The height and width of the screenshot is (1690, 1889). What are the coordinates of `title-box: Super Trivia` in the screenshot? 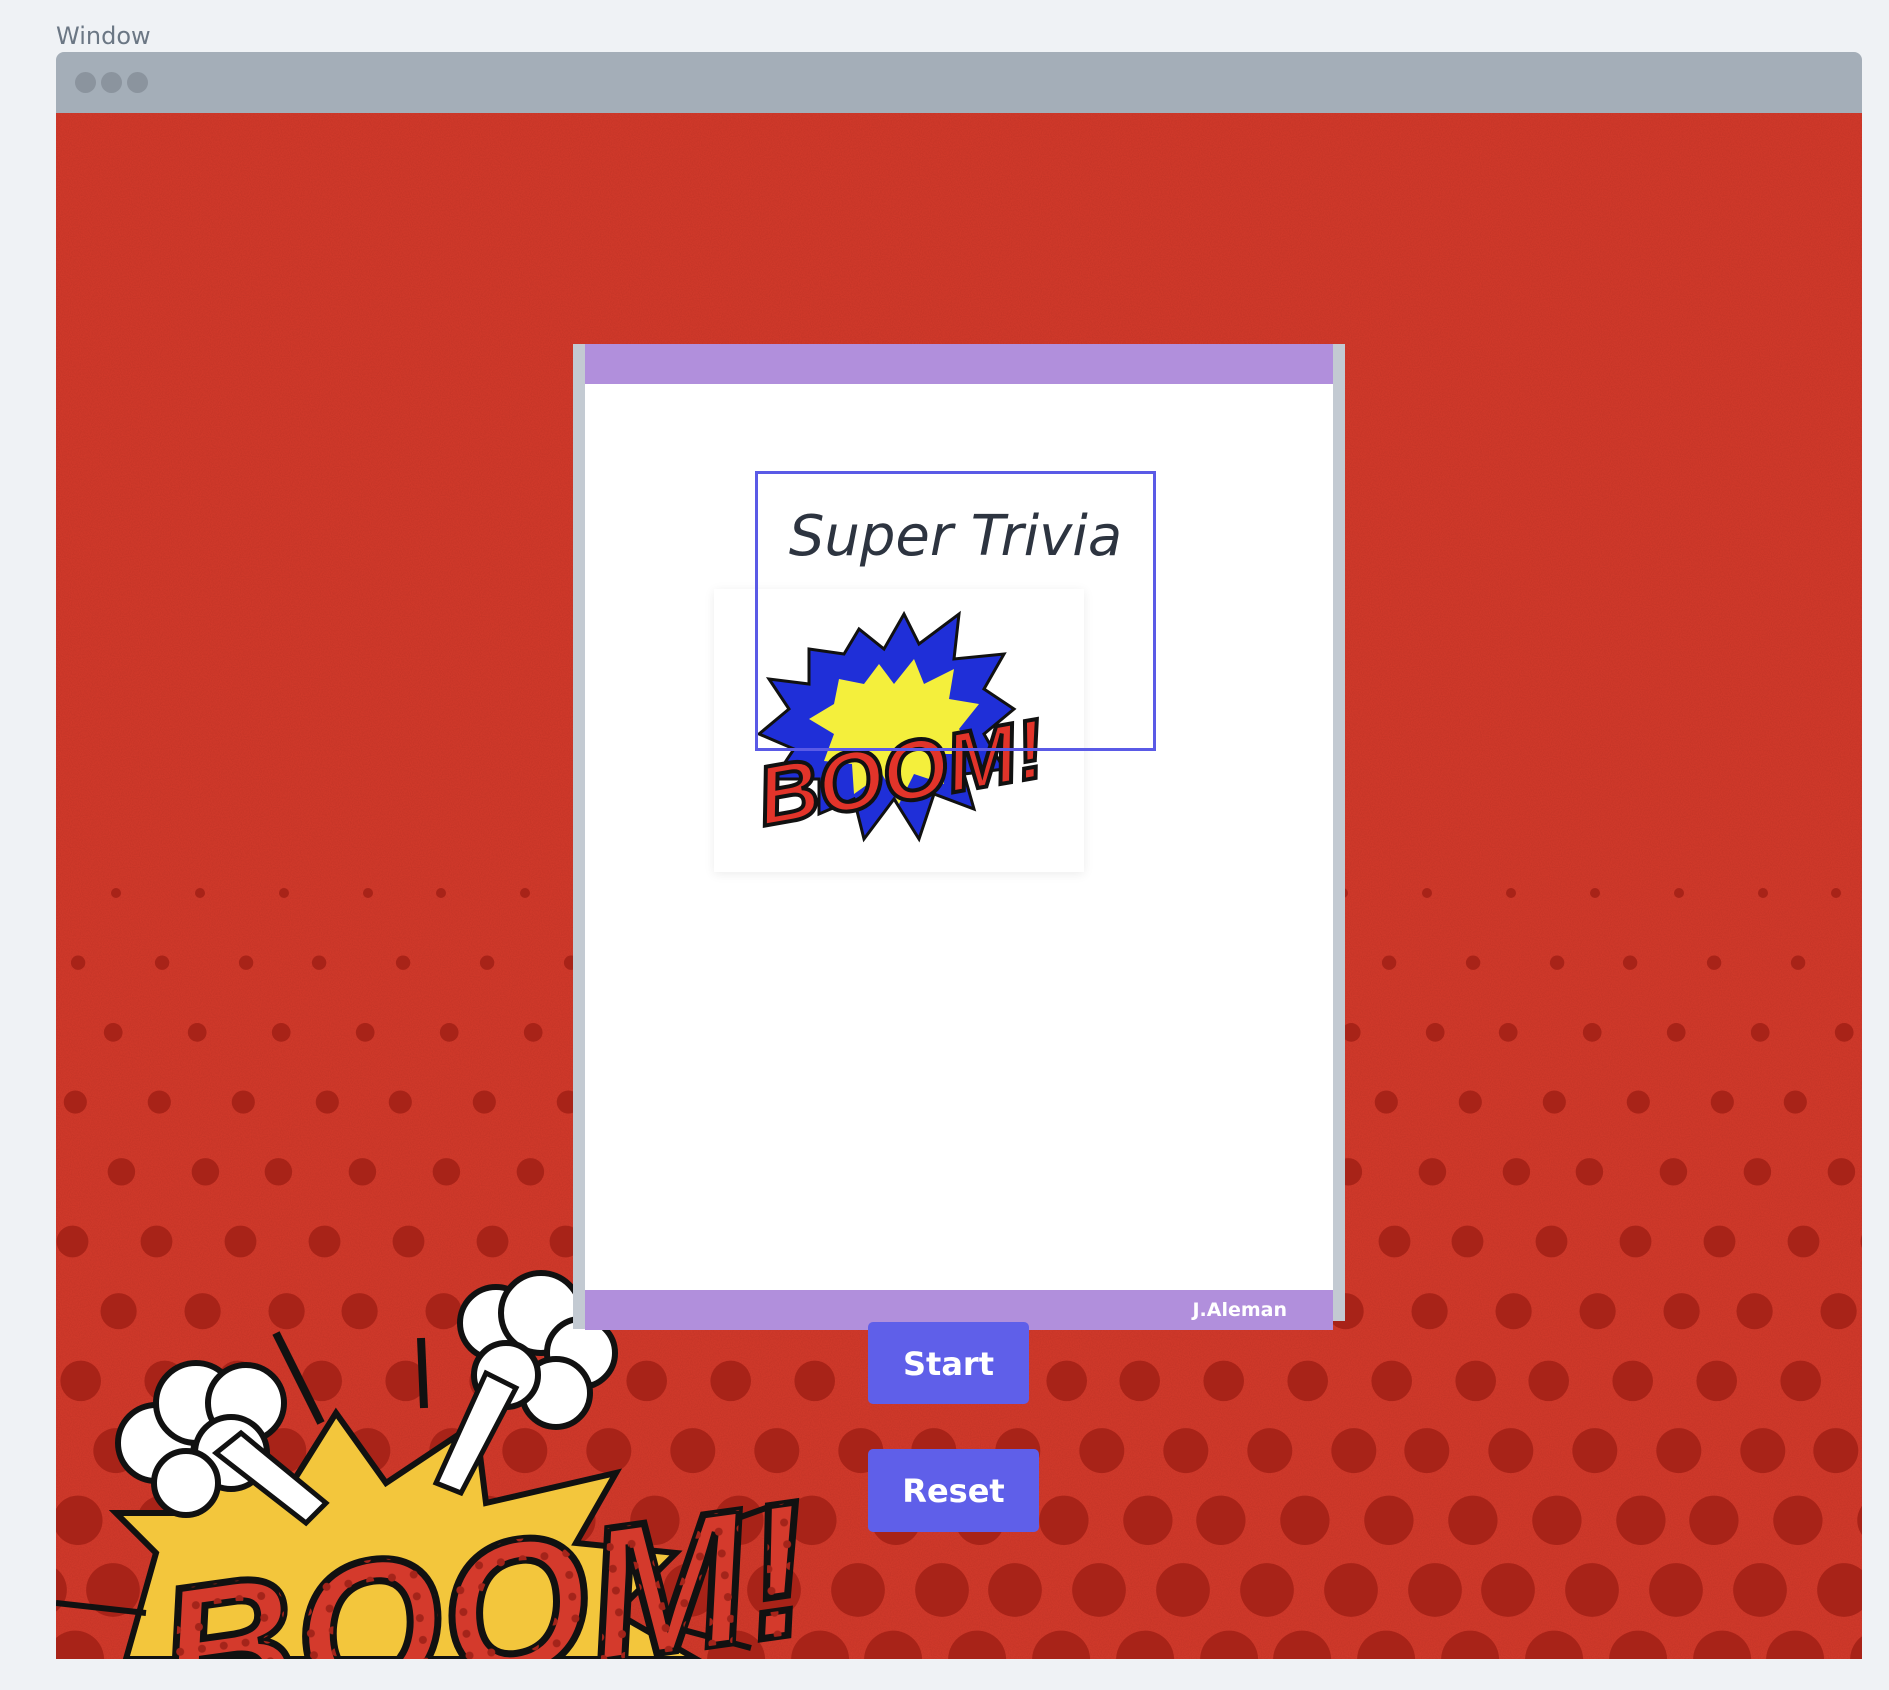 It's located at (955, 611).